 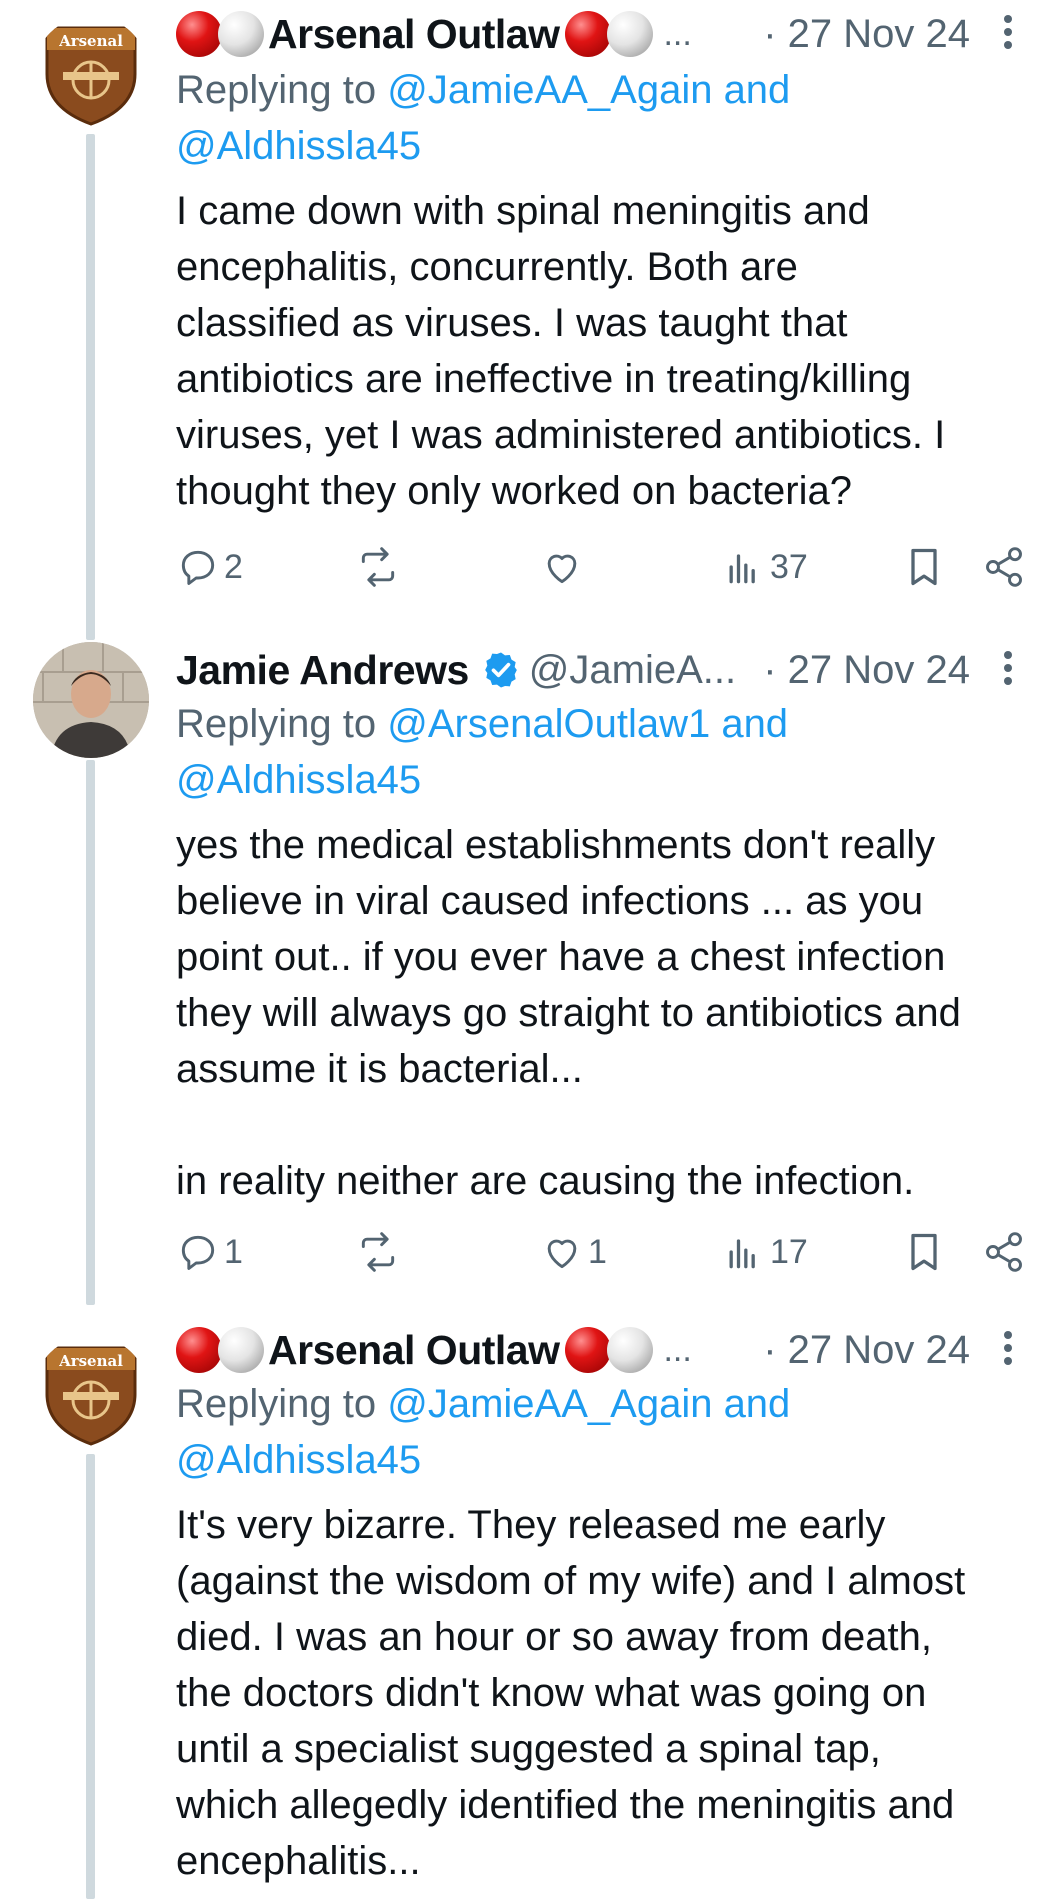 What do you see at coordinates (322, 670) in the screenshot?
I see `author-name: Jamie Andrews` at bounding box center [322, 670].